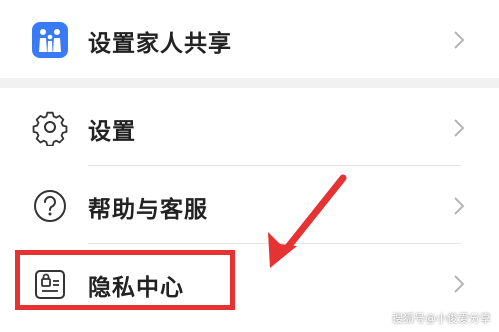 This screenshot has height=332, width=499. What do you see at coordinates (307, 221) in the screenshot?
I see `annotation-arrow-icon` at bounding box center [307, 221].